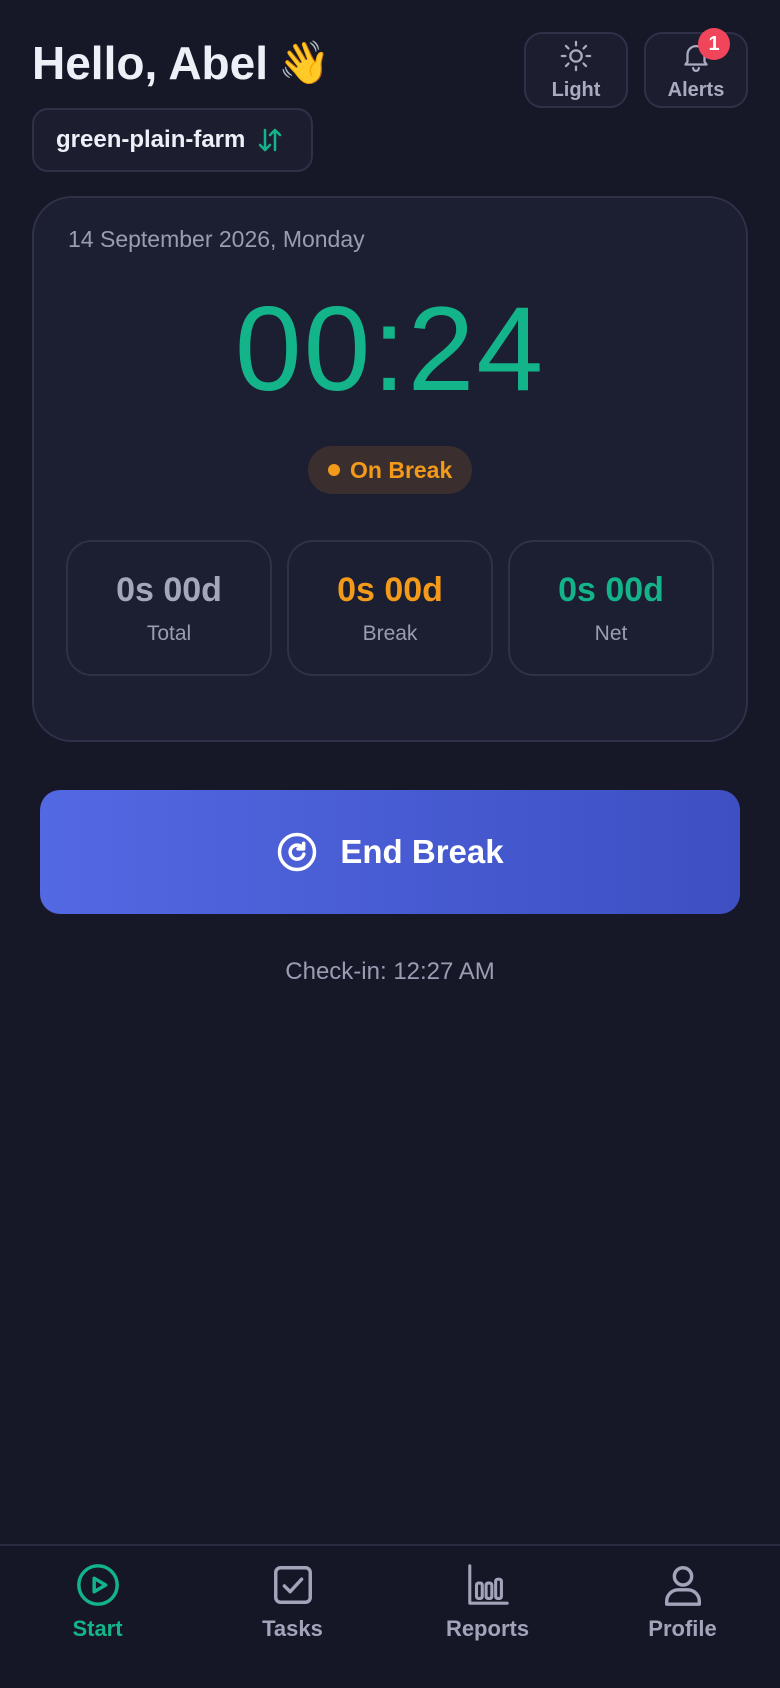 This screenshot has height=1688, width=780. Describe the element at coordinates (216, 239) in the screenshot. I see `session-date: 14 September 2026, Monday` at that location.